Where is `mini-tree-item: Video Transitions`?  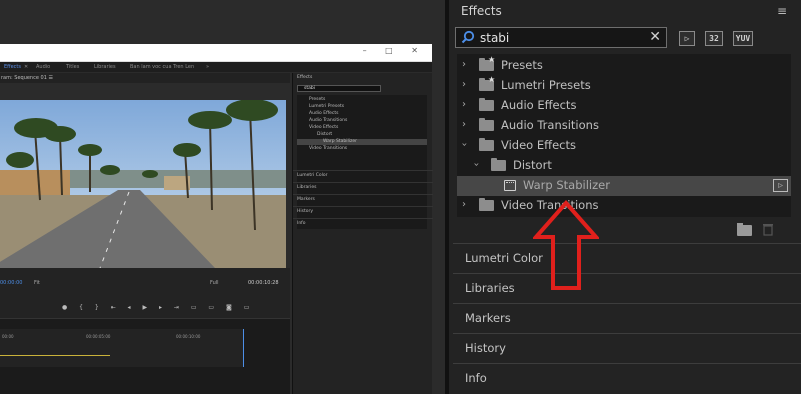 mini-tree-item: Video Transitions is located at coordinates (328, 149).